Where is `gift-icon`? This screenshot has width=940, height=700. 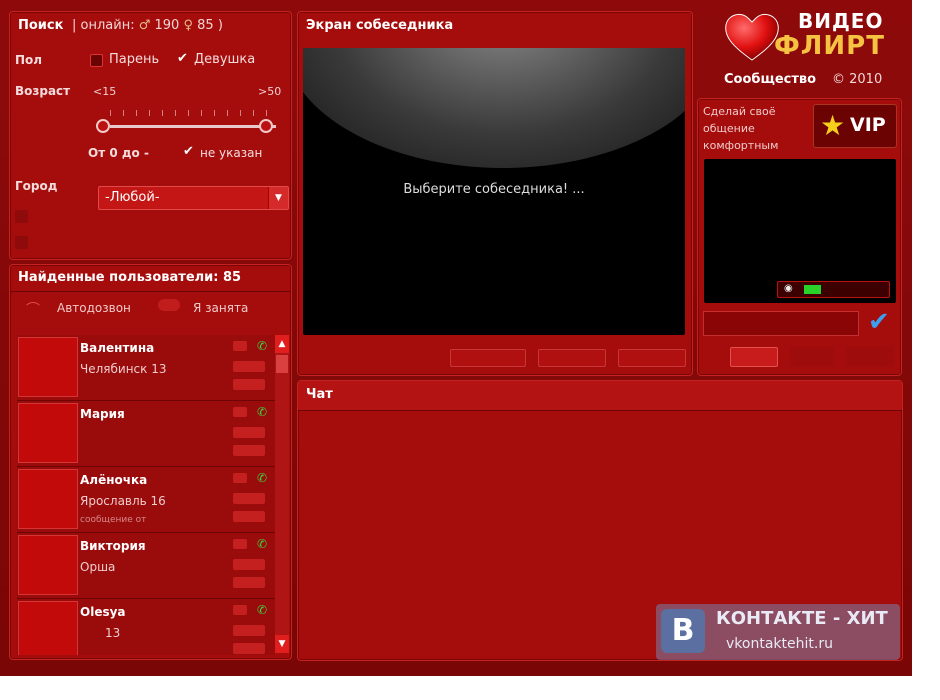
gift-icon is located at coordinates (754, 357).